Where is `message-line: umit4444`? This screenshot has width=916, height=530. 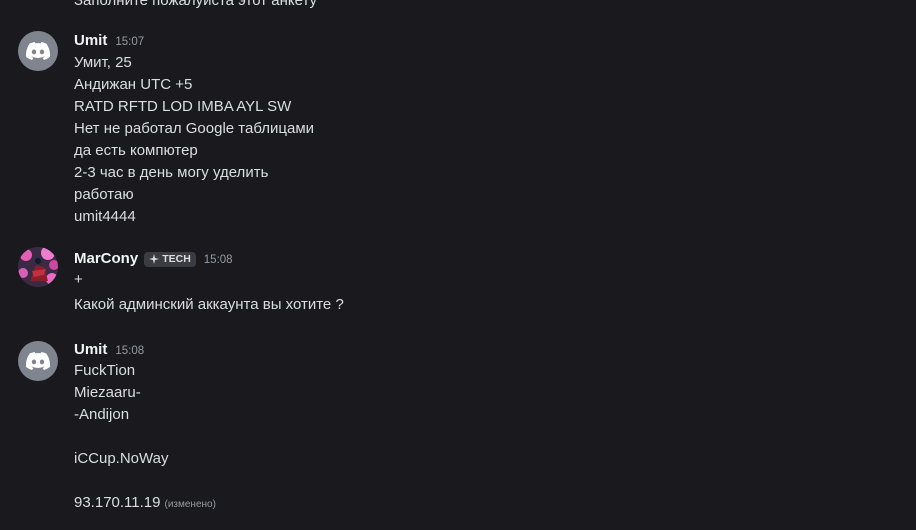
message-line: umit4444 is located at coordinates (105, 216).